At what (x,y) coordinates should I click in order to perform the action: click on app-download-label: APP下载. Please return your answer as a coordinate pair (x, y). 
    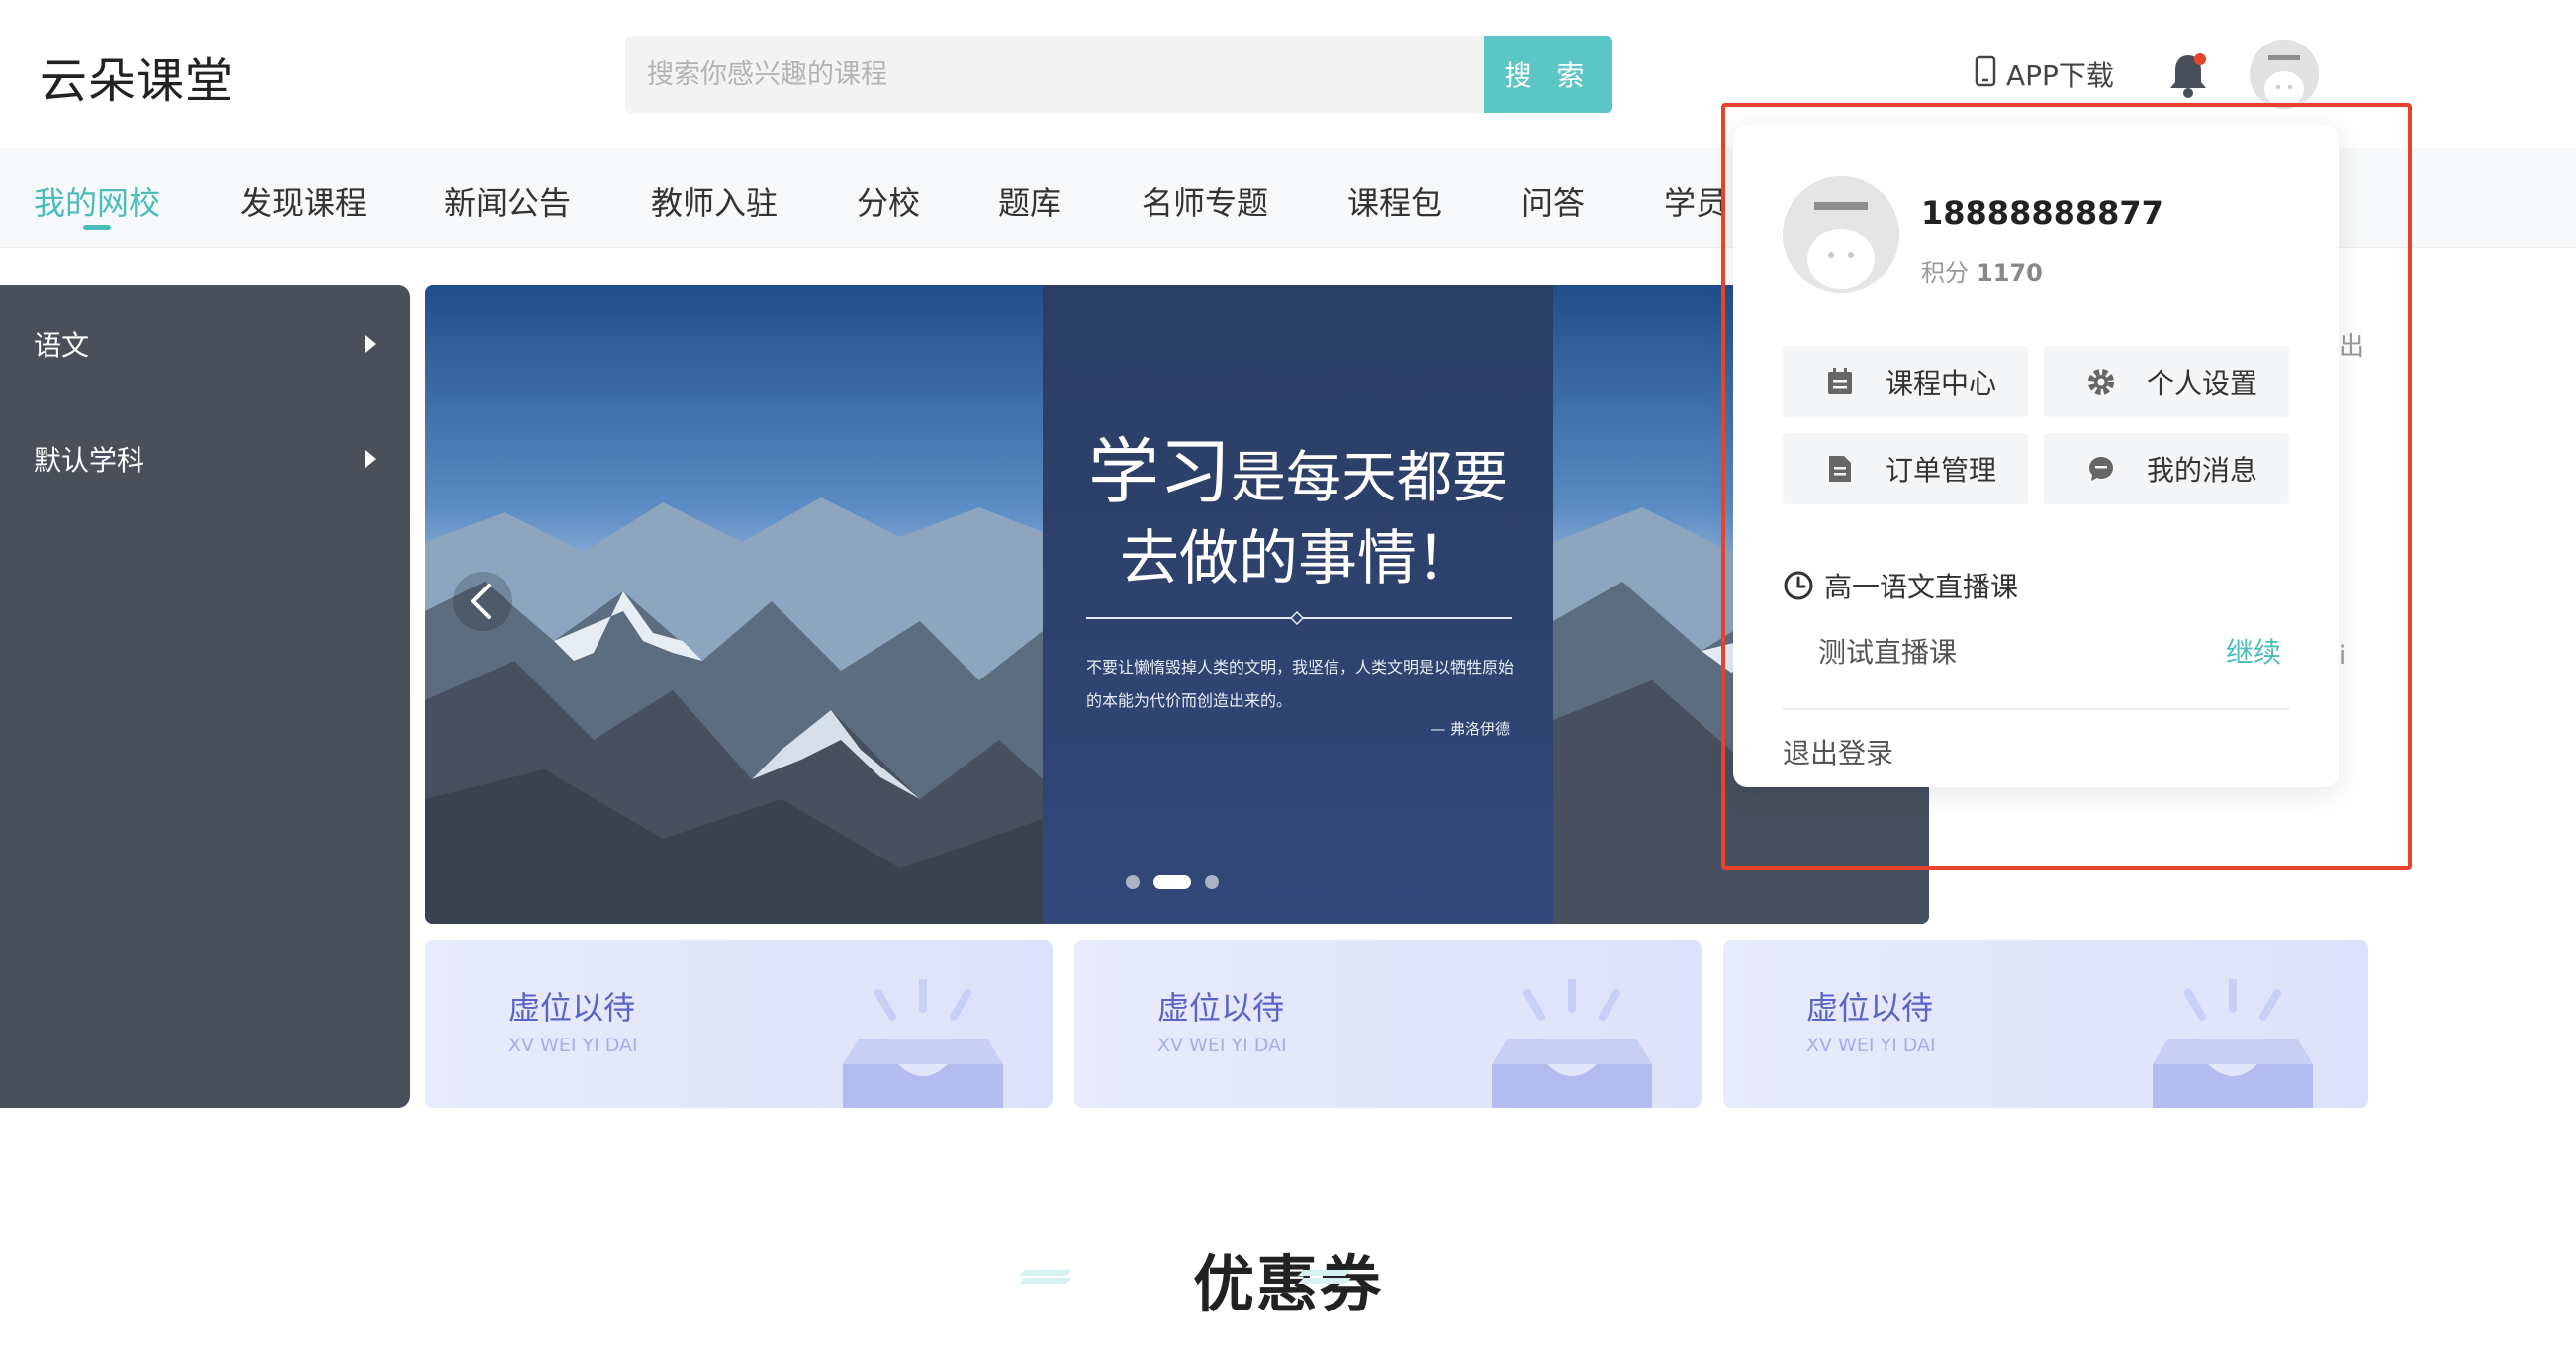
    Looking at the image, I should click on (2060, 75).